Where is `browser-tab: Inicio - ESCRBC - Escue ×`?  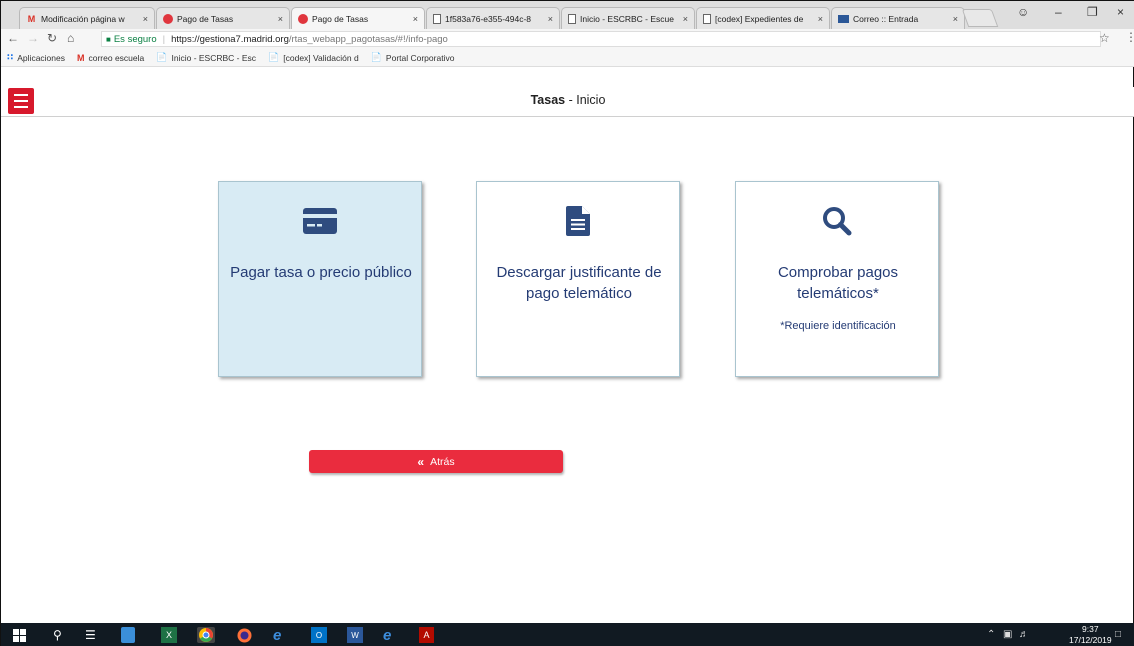 browser-tab: Inicio - ESCRBC - Escue × is located at coordinates (628, 18).